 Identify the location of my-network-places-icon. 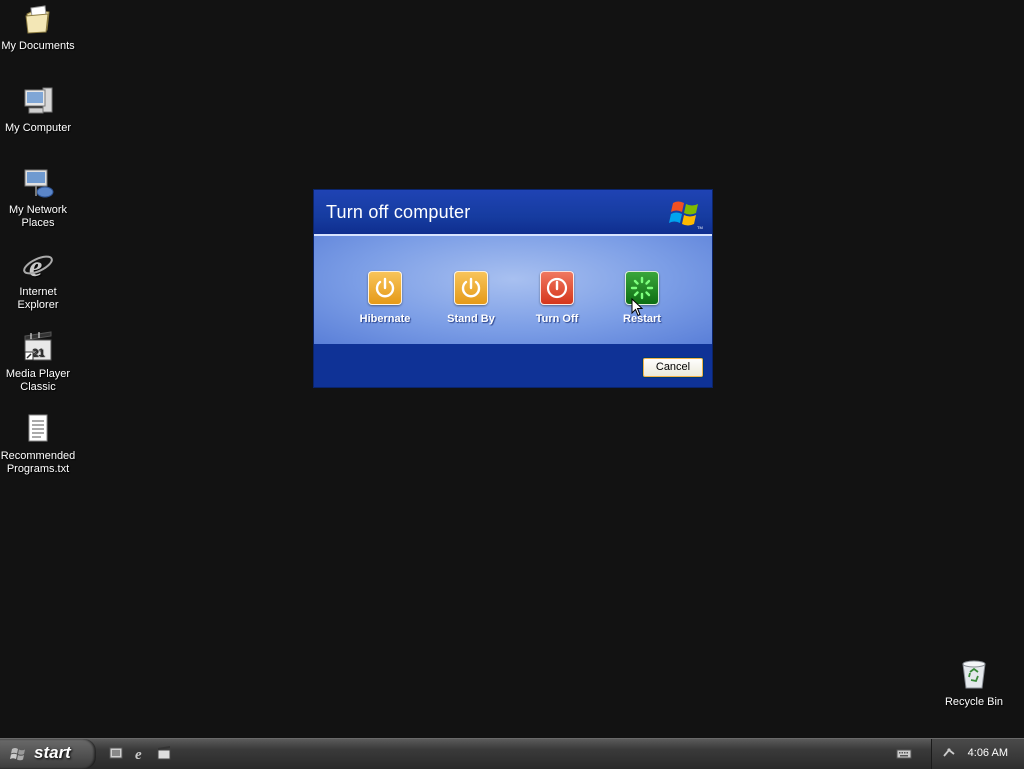
(38, 183).